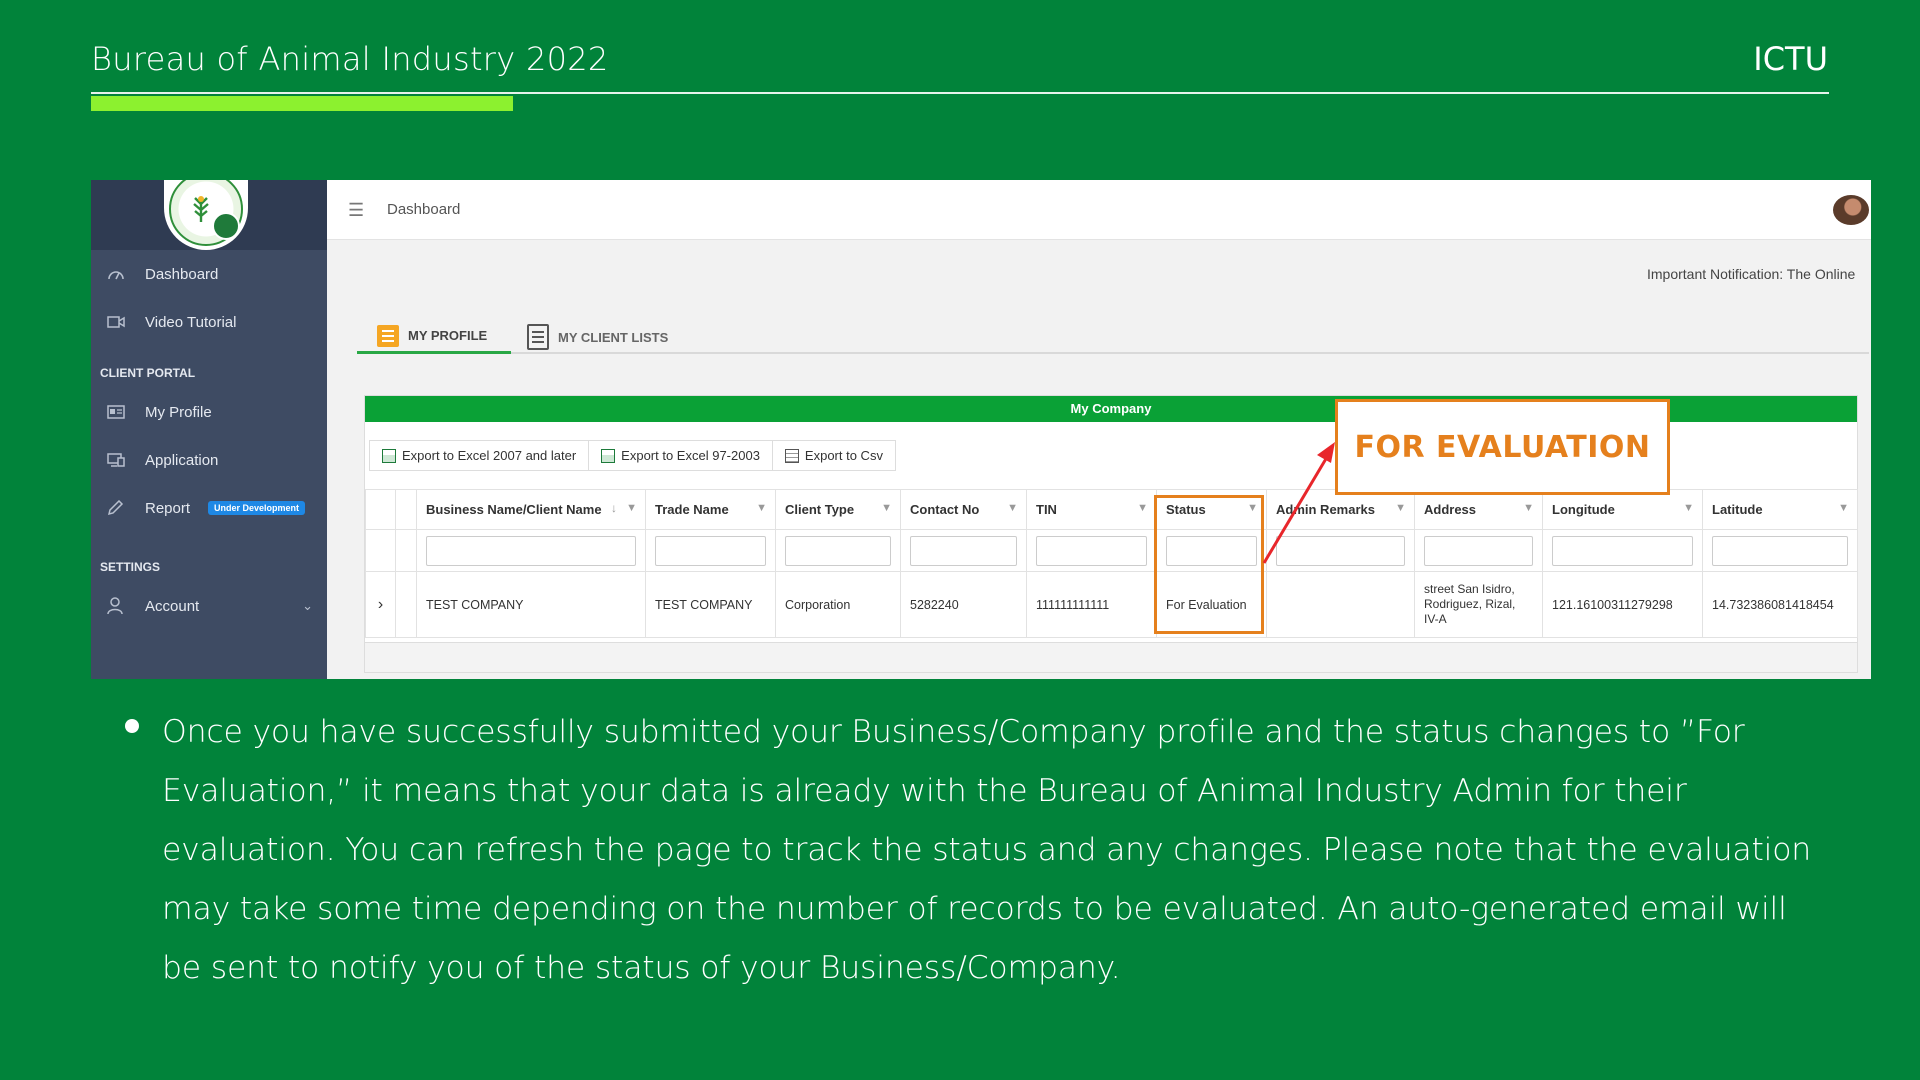 The height and width of the screenshot is (1080, 1920). I want to click on tab-my-client-lists: MY CLIENT LISTS, so click(602, 337).